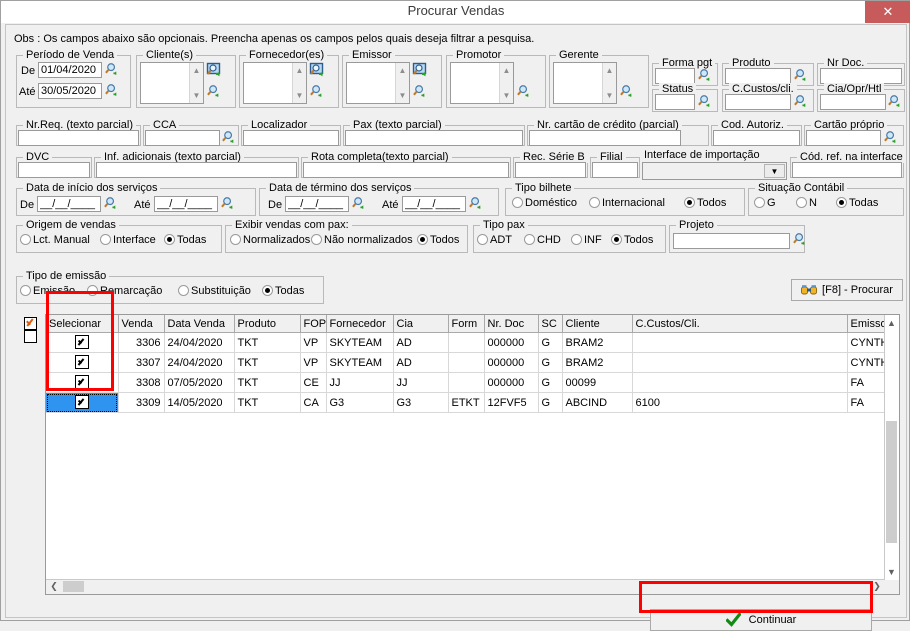  Describe the element at coordinates (283, 291) in the screenshot. I see `radio-tipo-emissao-todas: Todas` at that location.